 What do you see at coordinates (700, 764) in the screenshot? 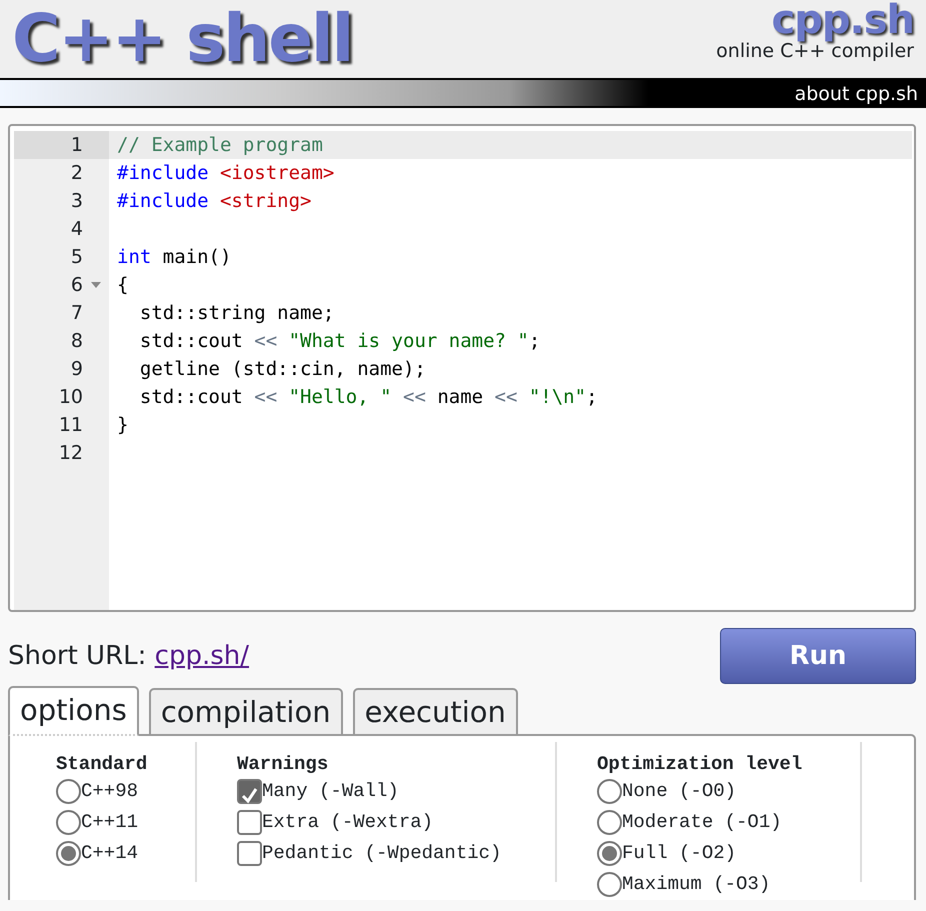
I see `group-title: Optimization level` at bounding box center [700, 764].